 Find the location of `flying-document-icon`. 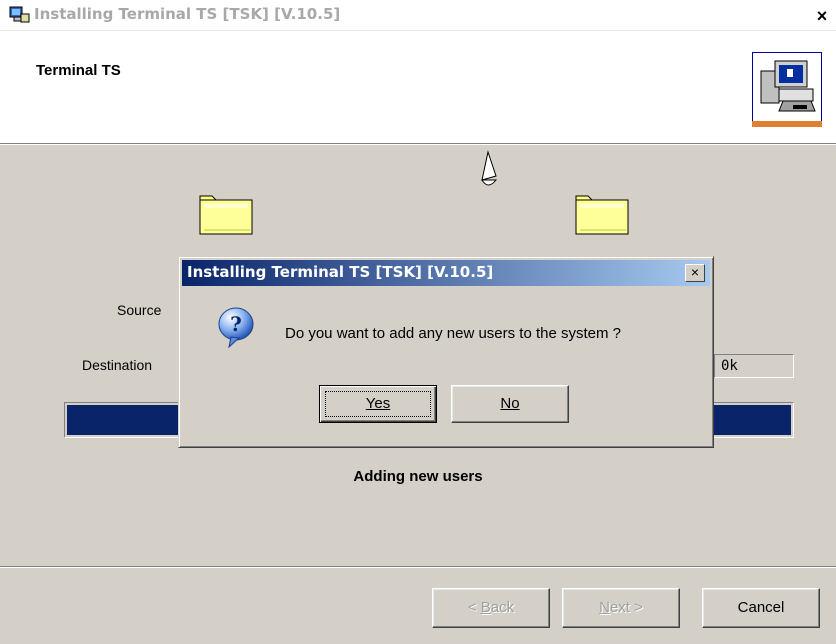

flying-document-icon is located at coordinates (489, 168).